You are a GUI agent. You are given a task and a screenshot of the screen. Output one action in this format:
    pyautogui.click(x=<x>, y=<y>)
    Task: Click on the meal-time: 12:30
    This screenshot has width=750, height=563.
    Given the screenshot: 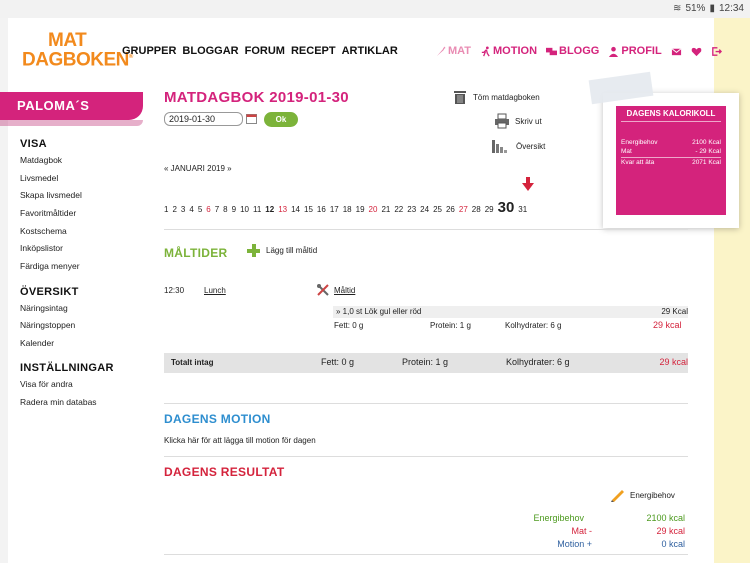 What is the action you would take?
    pyautogui.click(x=174, y=290)
    